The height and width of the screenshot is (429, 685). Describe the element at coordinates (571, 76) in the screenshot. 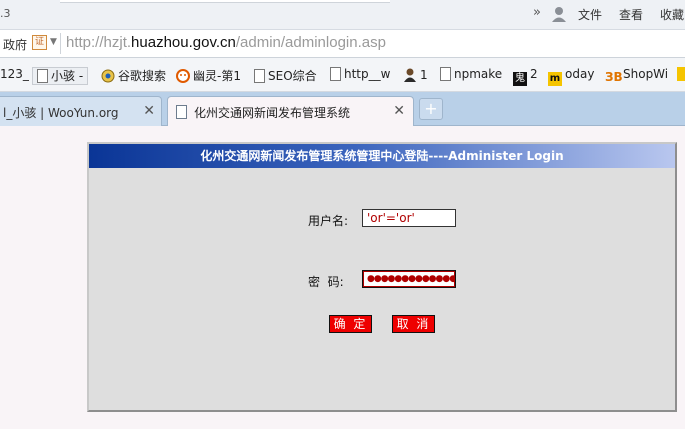

I see `bookmark-item: m oday` at that location.